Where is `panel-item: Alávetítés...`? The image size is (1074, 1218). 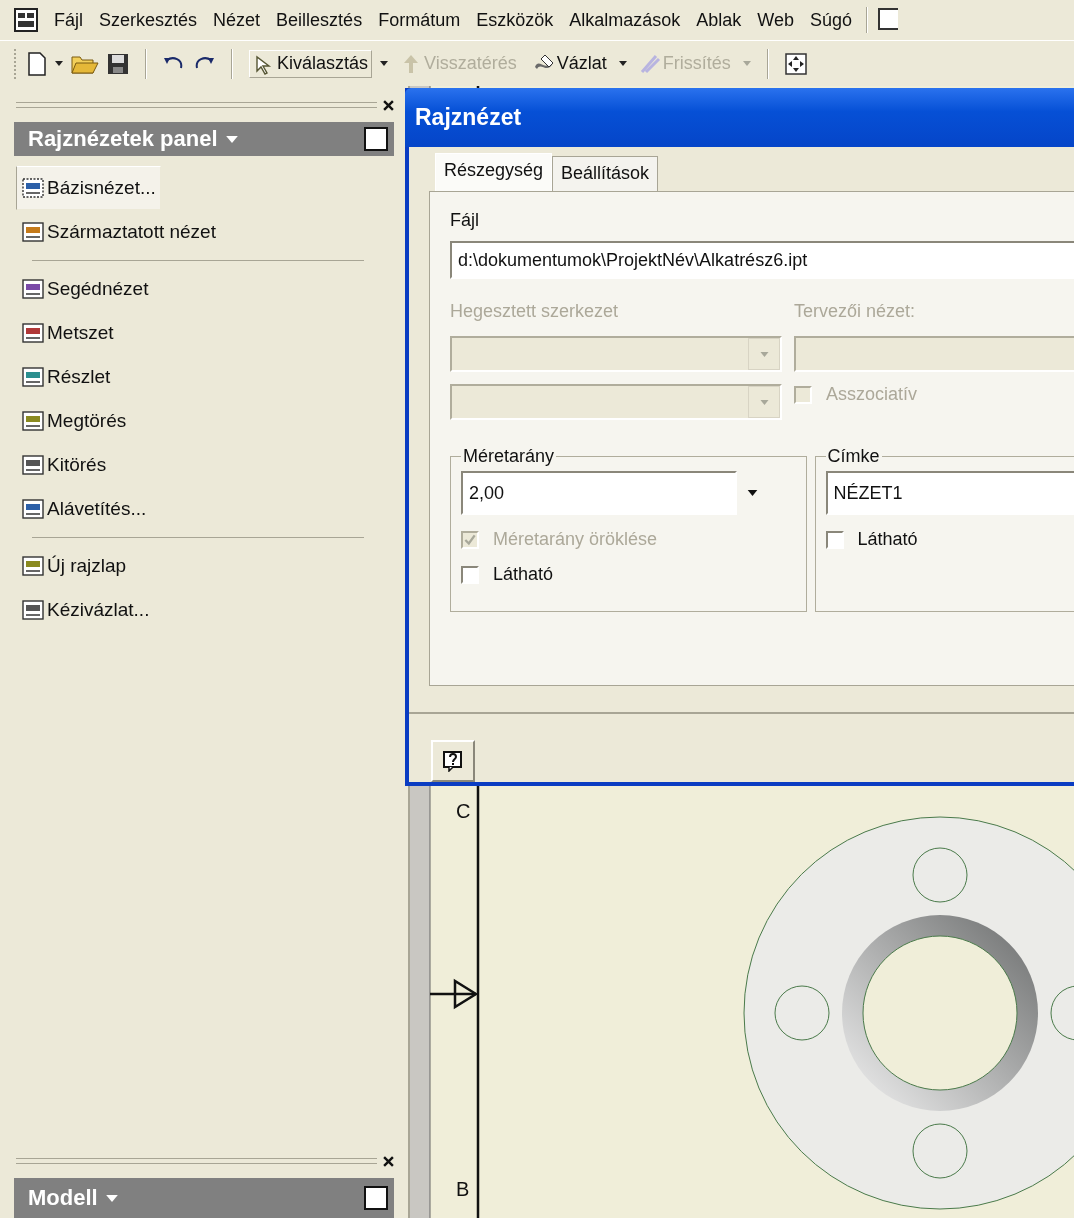 panel-item: Alávetítés... is located at coordinates (84, 509).